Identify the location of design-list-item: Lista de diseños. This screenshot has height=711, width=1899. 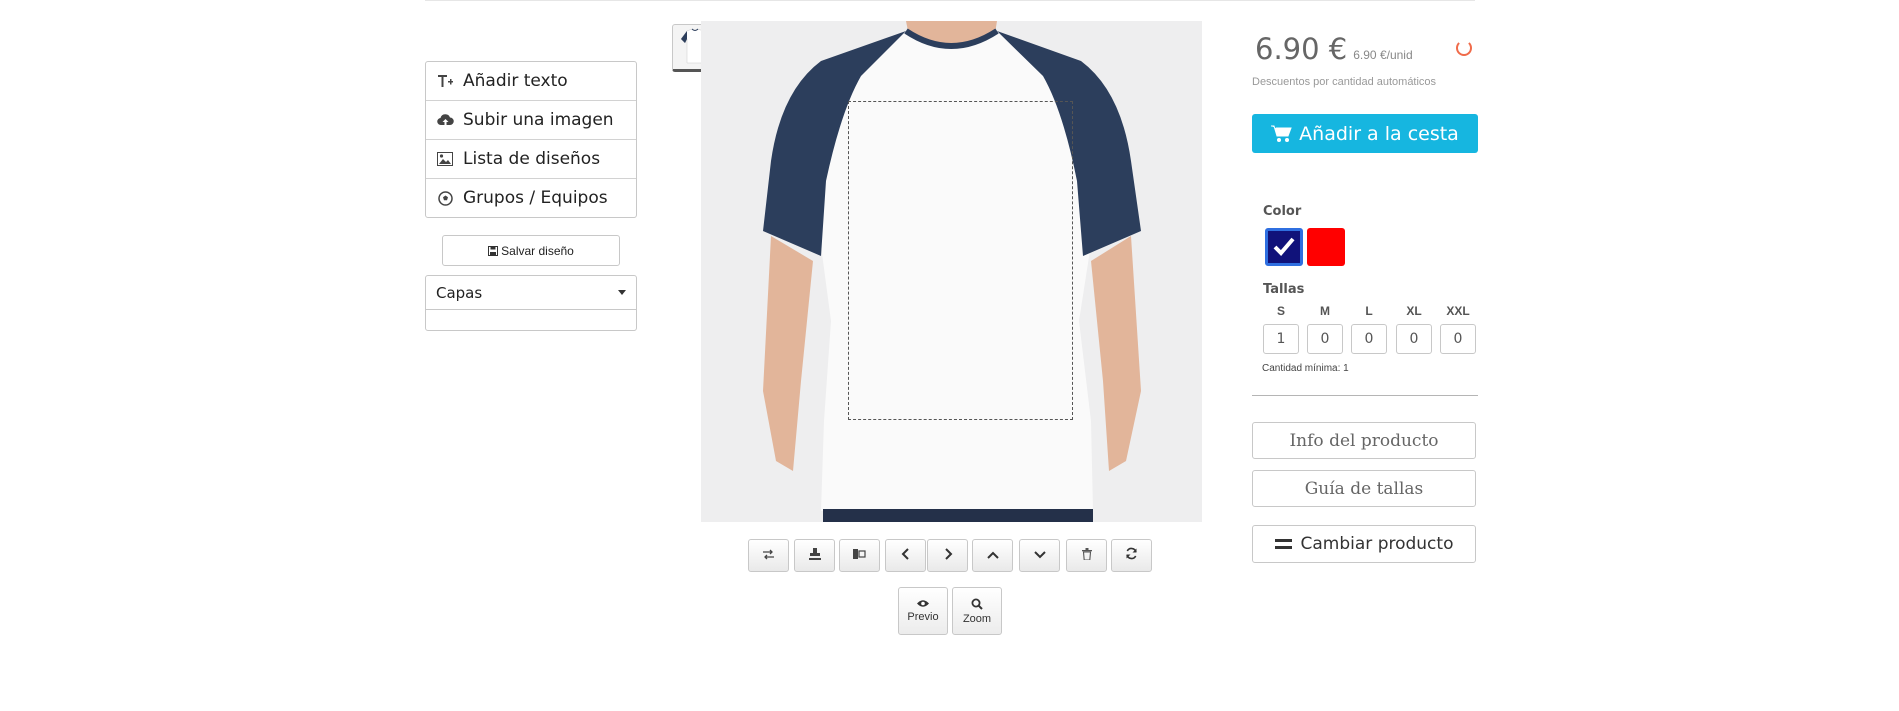
(531, 159).